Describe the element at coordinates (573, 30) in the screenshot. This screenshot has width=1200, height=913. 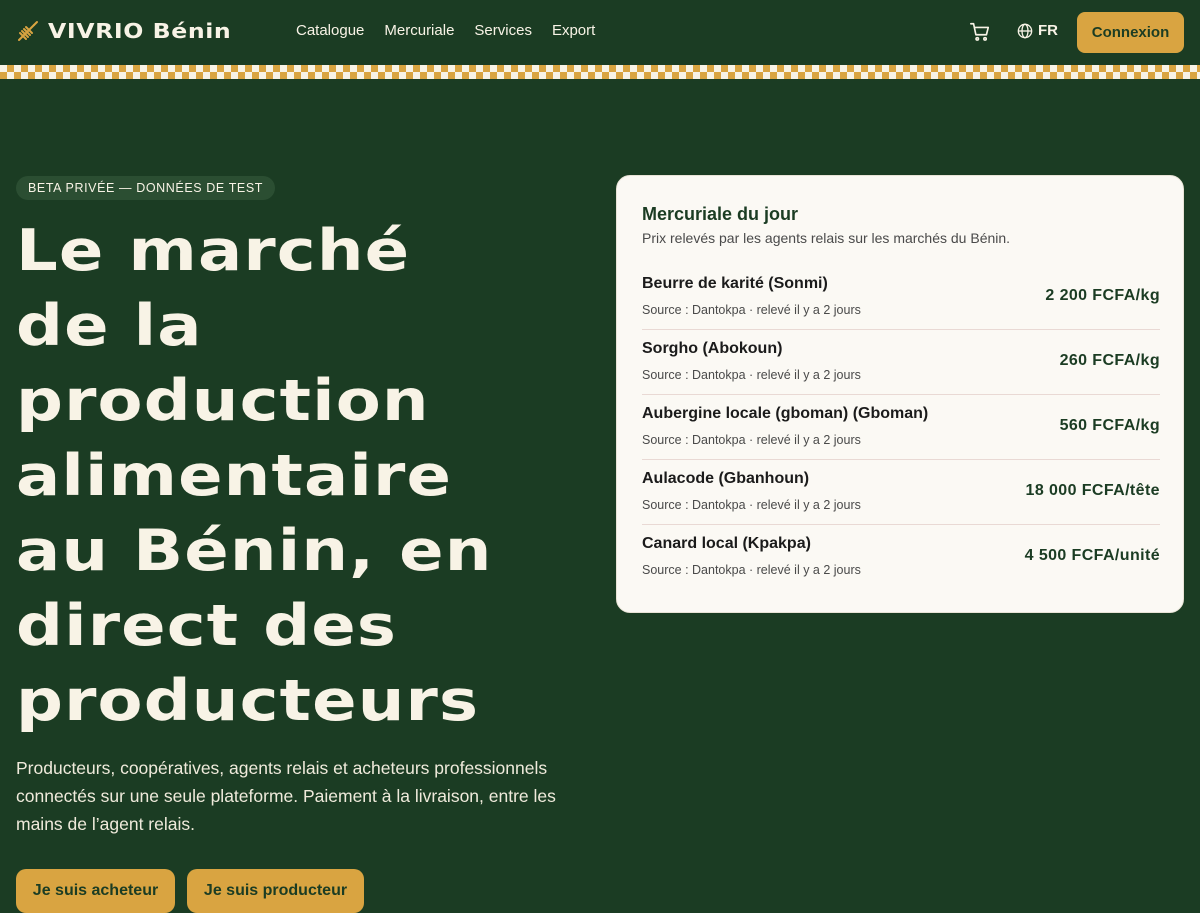
I see `nav-export: Export` at that location.